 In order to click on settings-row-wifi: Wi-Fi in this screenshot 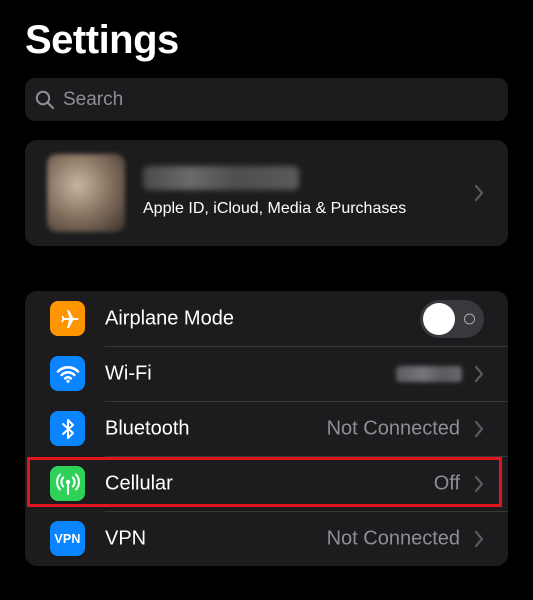, I will do `click(266, 373)`.